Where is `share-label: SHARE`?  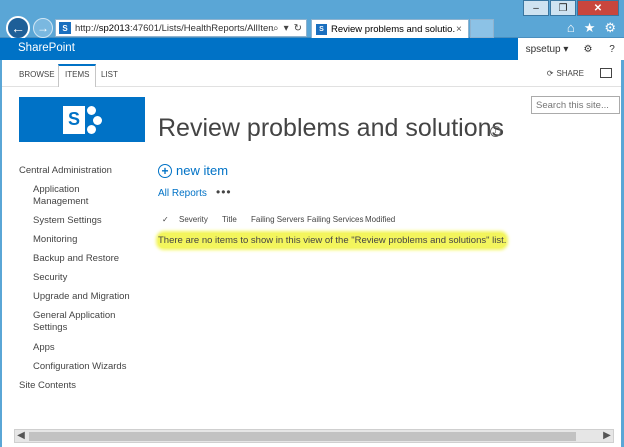 share-label: SHARE is located at coordinates (570, 73).